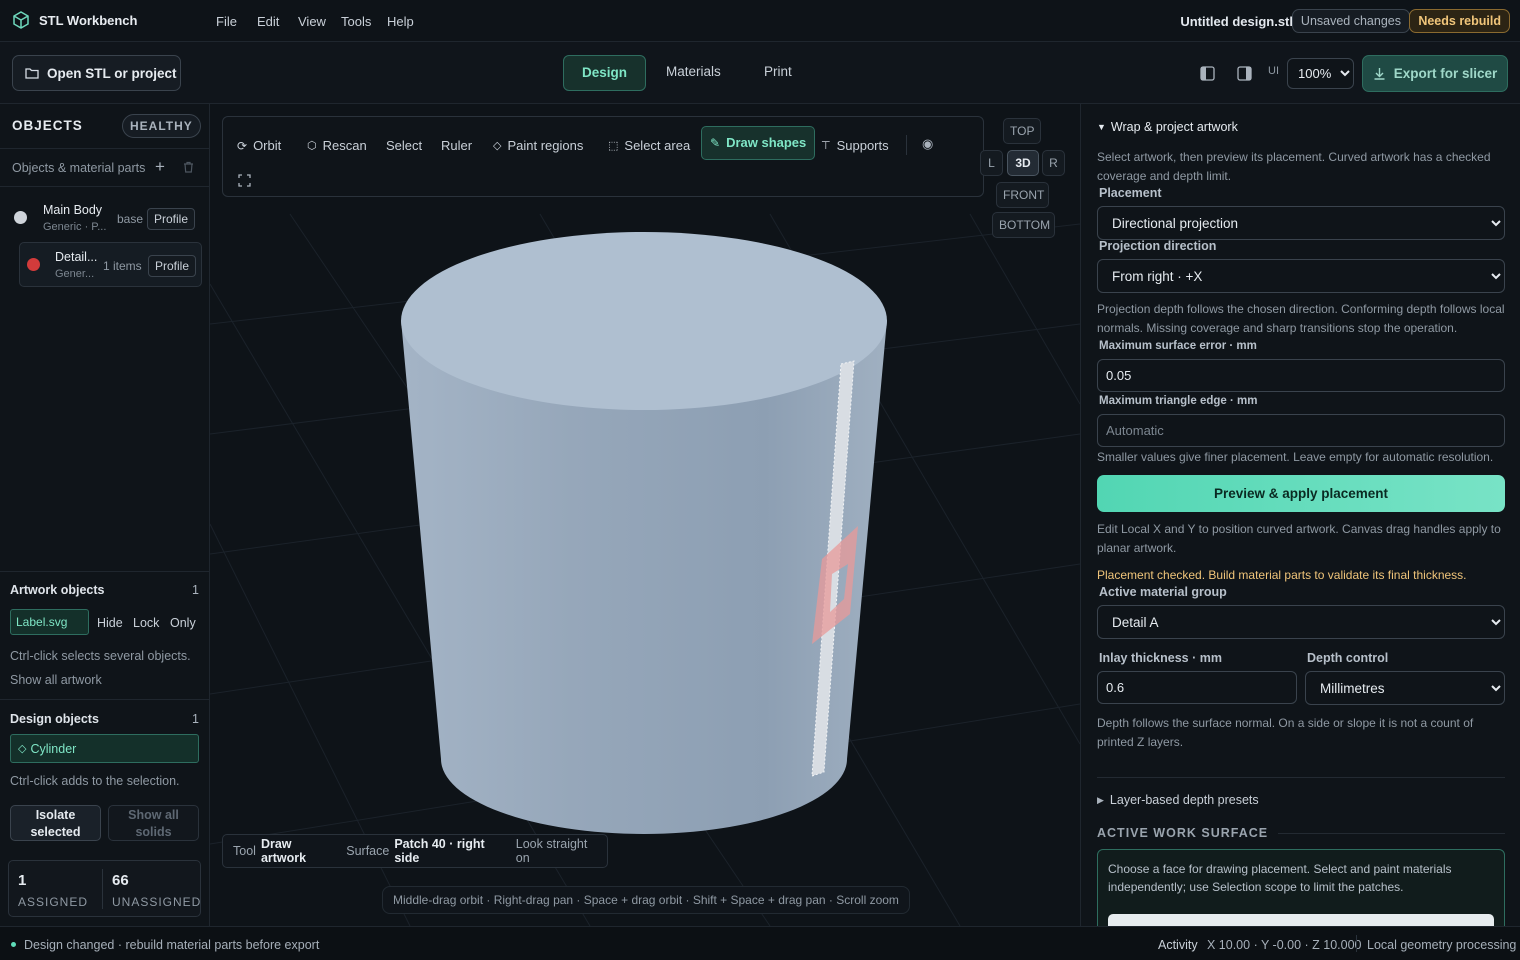  Describe the element at coordinates (400, 21) in the screenshot. I see `menu-help: Help` at that location.